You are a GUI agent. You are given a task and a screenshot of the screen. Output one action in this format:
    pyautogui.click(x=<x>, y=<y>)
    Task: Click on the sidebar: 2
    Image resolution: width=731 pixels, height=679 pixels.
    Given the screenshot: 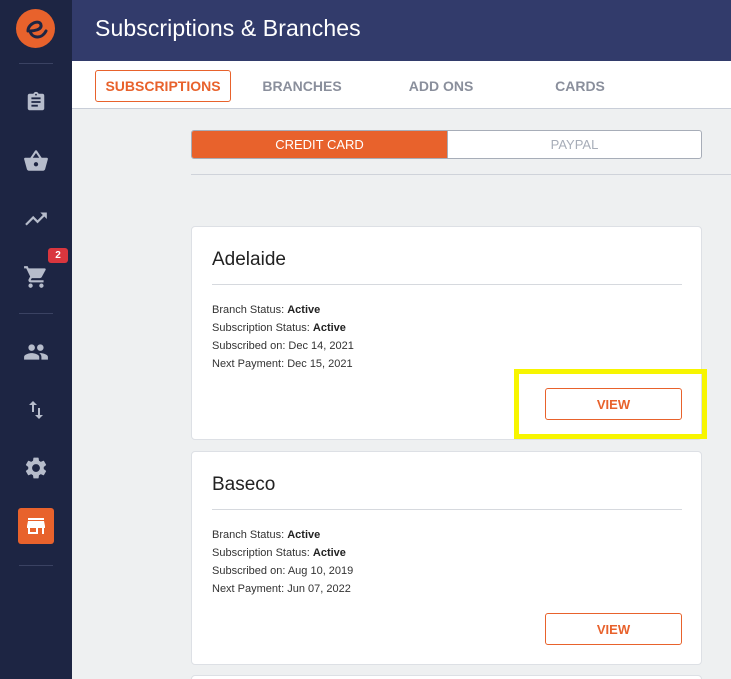 What is the action you would take?
    pyautogui.click(x=36, y=339)
    